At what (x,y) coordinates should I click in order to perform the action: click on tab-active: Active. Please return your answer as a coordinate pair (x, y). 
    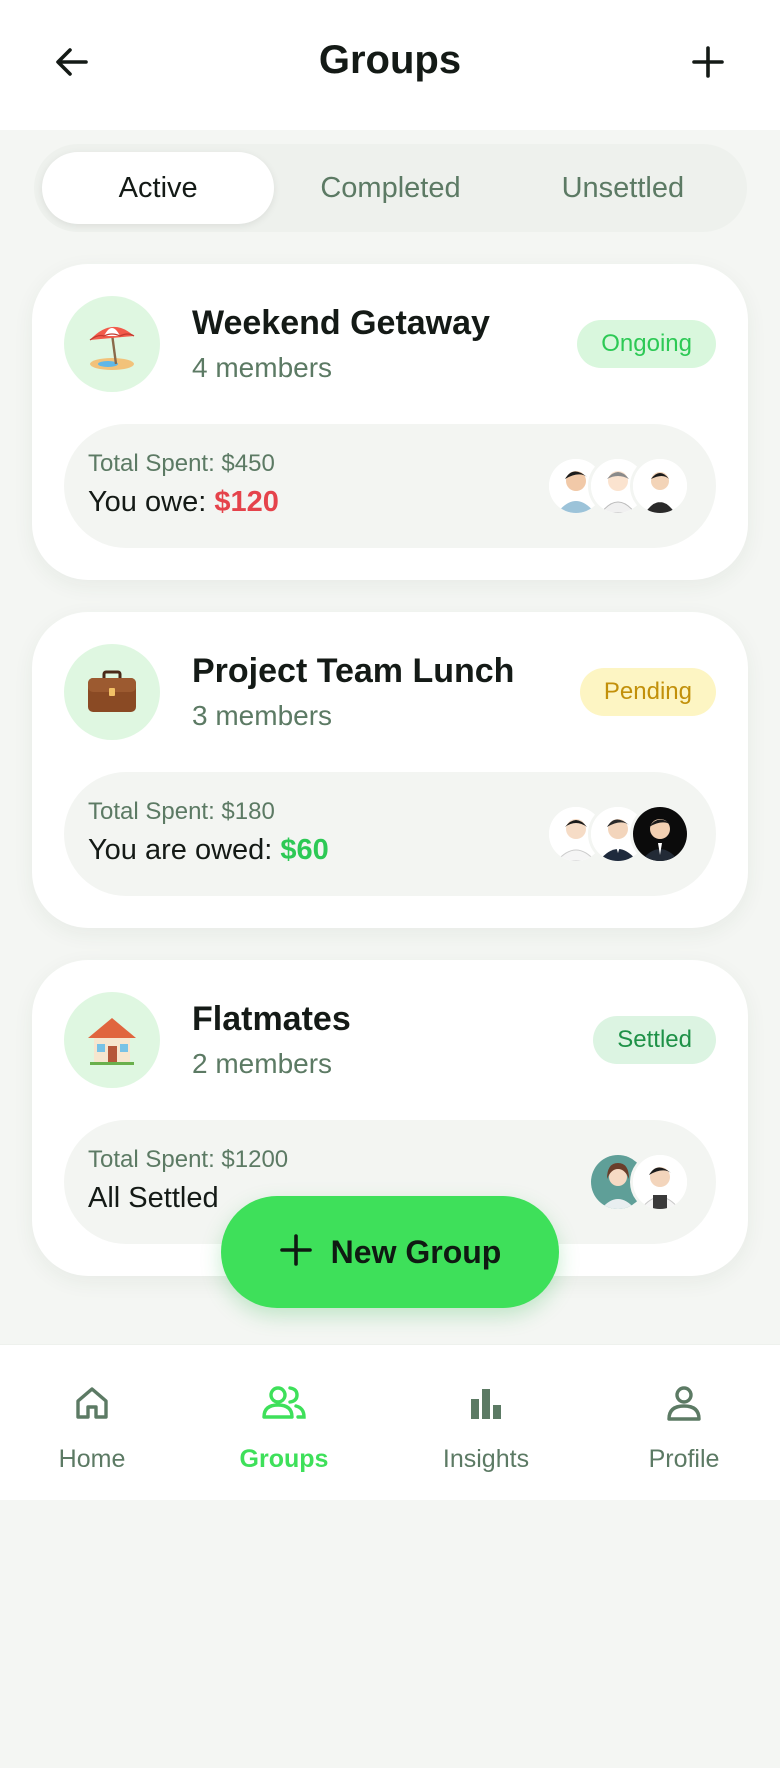
    Looking at the image, I should click on (158, 188).